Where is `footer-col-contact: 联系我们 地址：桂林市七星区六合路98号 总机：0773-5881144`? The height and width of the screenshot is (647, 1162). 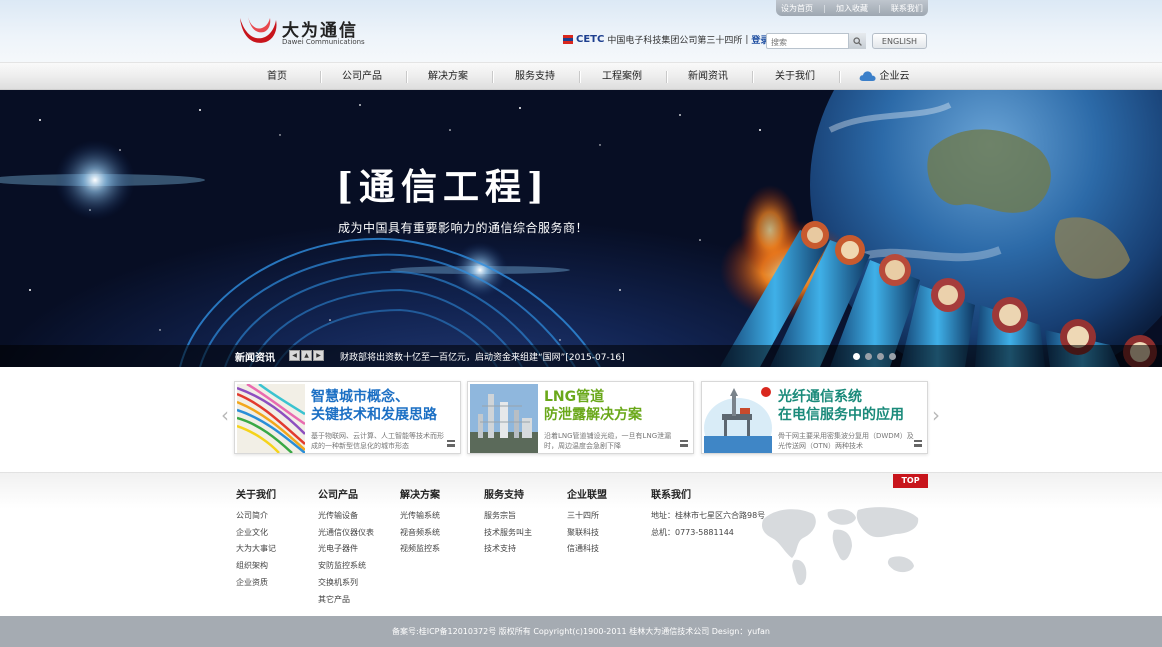 footer-col-contact: 联系我们 地址：桂林市七星区六合路98号 总机：0773-5881144 is located at coordinates (708, 513).